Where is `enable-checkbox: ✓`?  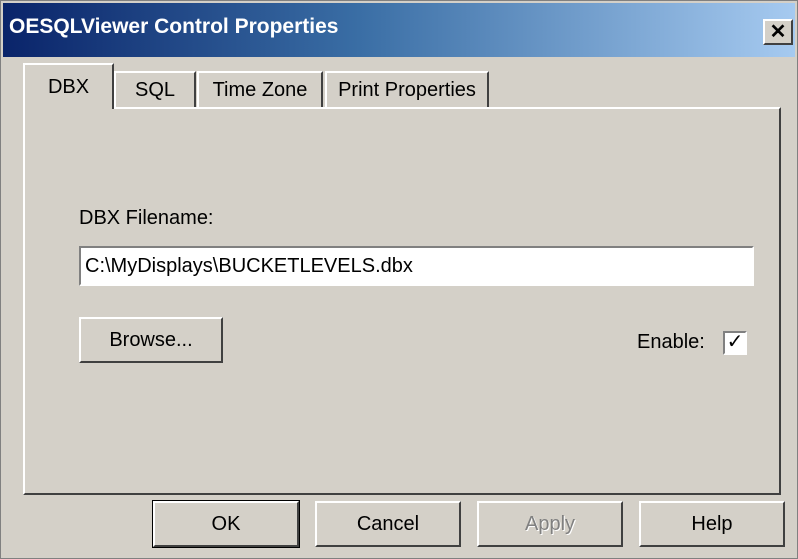
enable-checkbox: ✓ is located at coordinates (735, 343).